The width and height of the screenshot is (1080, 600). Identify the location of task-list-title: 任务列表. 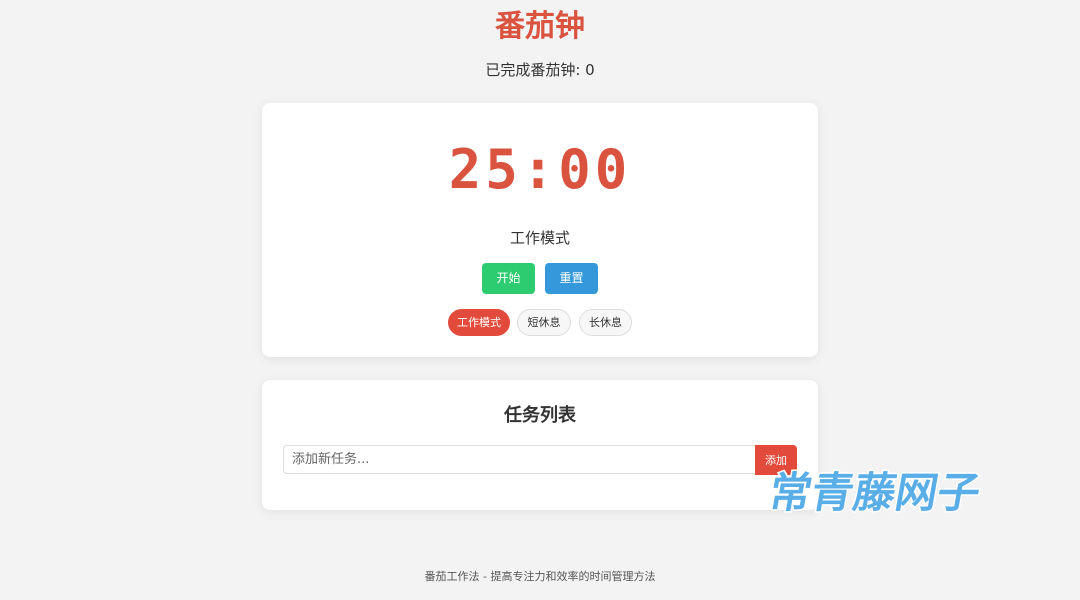
(540, 415).